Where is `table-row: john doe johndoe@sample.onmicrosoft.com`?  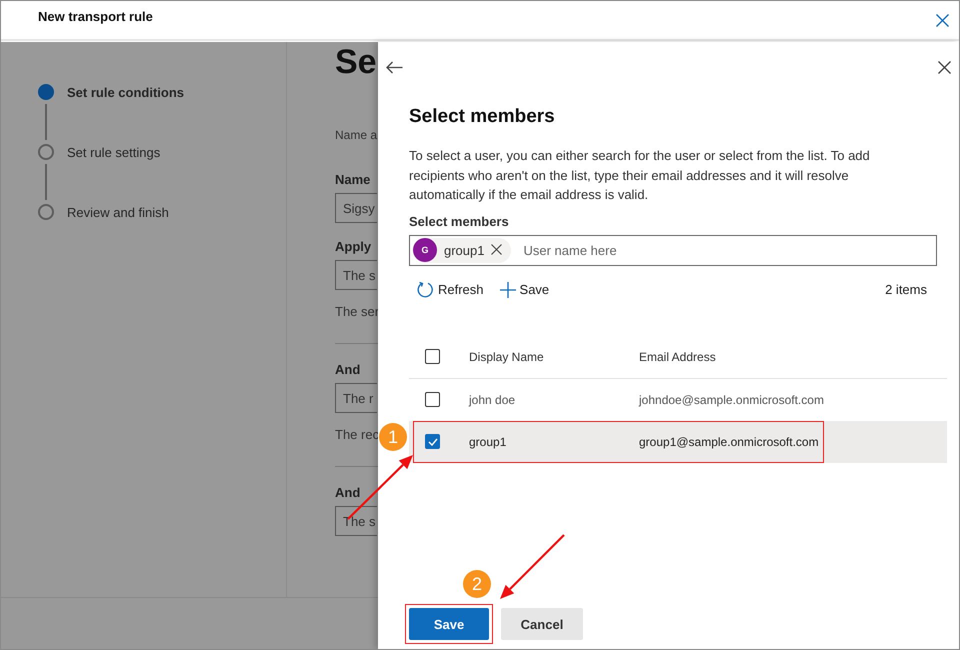 table-row: john doe johndoe@sample.onmicrosoft.com is located at coordinates (678, 399).